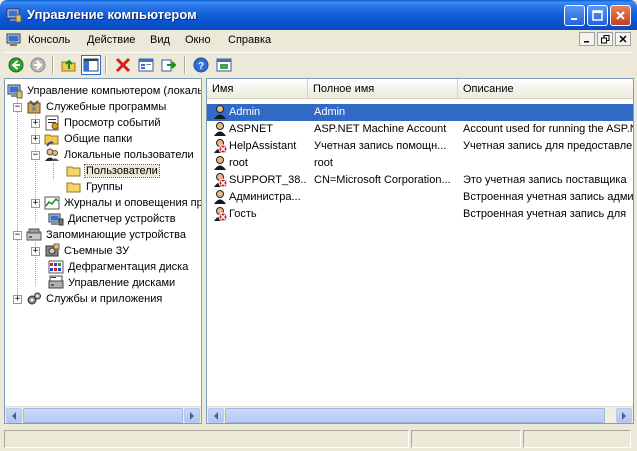 The image size is (637, 451). What do you see at coordinates (420, 214) in the screenshot?
I see `list-row-guest: Гость Встроенная учетная запись для` at bounding box center [420, 214].